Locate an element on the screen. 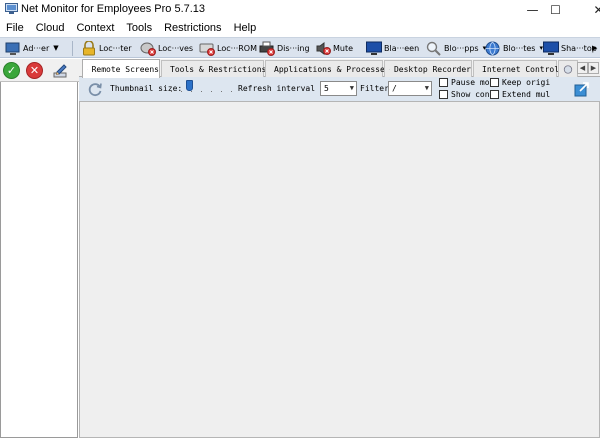  blank-screen-label: Bla···een is located at coordinates (402, 48).